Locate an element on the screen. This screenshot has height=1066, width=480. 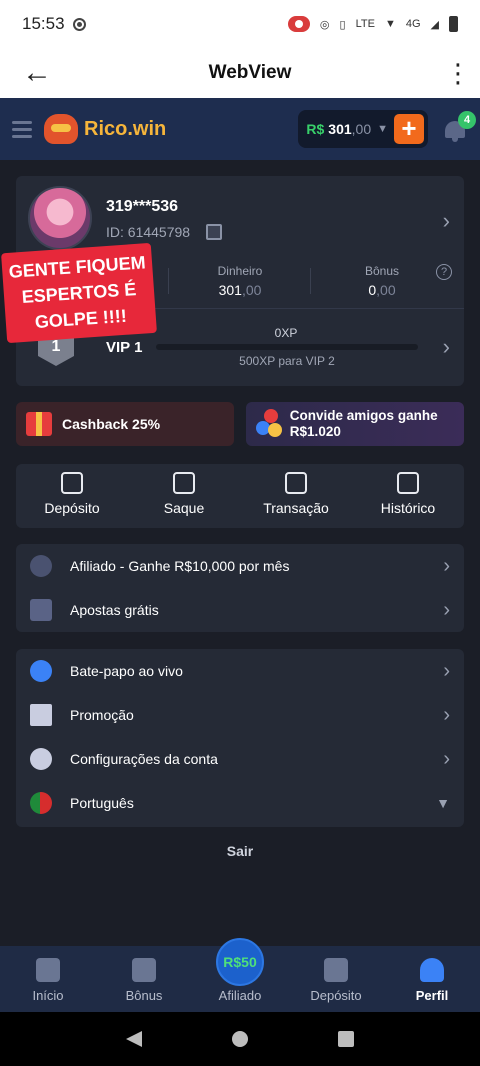
menu-item-label: Bate-papo ao vivo is located at coordinates (126, 671).